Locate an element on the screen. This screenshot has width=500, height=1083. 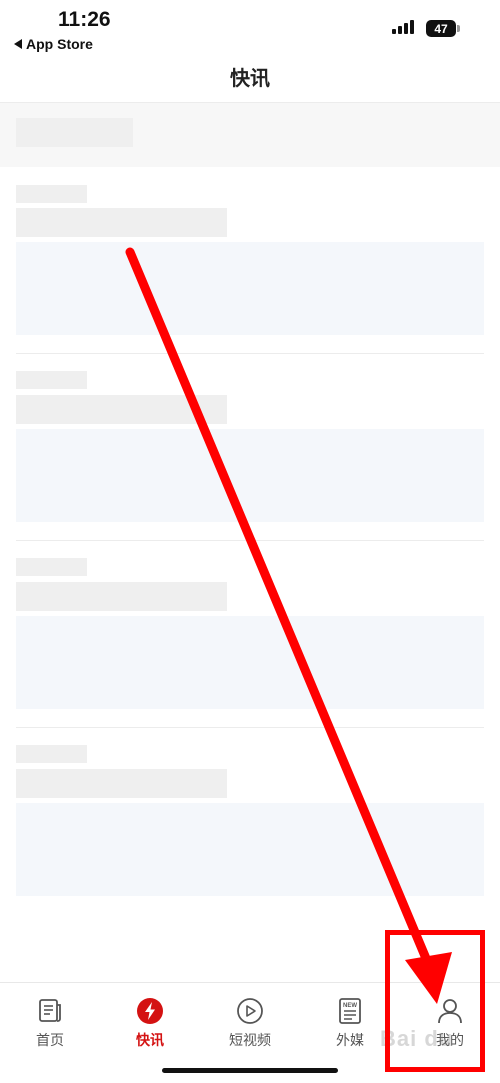
battery-level: 47 is located at coordinates (441, 28).